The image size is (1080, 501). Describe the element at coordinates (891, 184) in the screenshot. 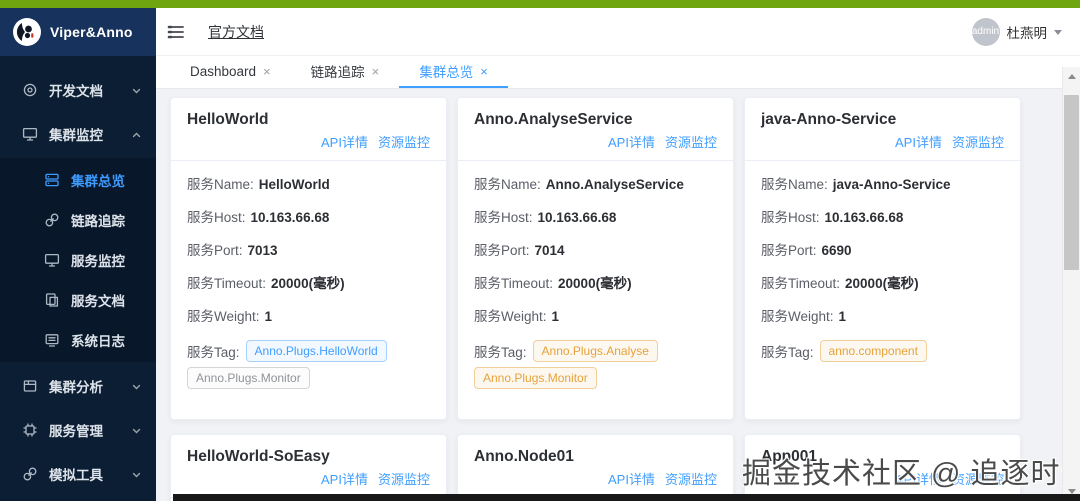

I see `card-row-value: java-Anno-Service` at that location.